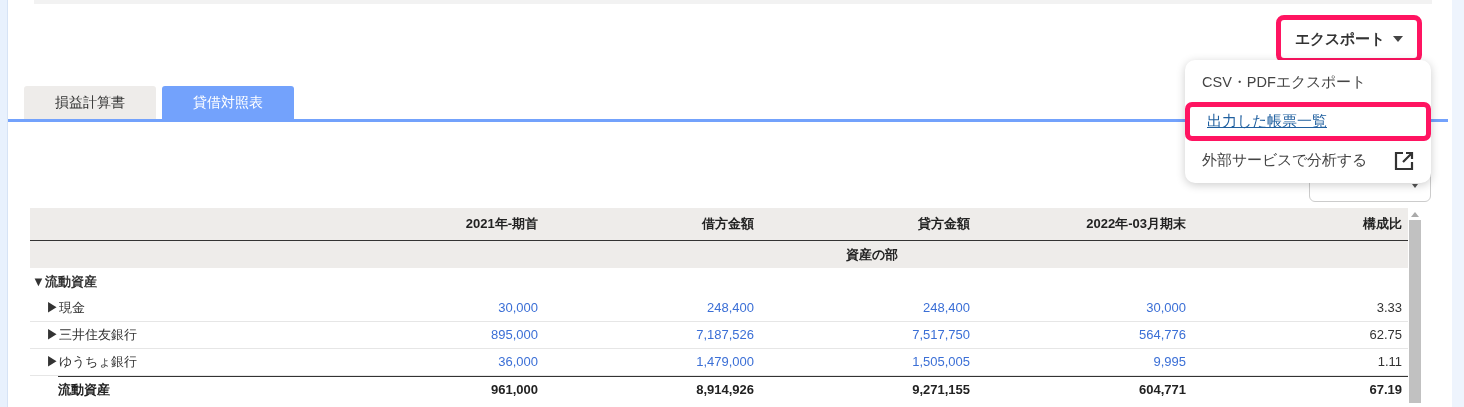 Image resolution: width=1464 pixels, height=407 pixels. What do you see at coordinates (1385, 335) in the screenshot?
I see `table-cell-text: 62.75` at bounding box center [1385, 335].